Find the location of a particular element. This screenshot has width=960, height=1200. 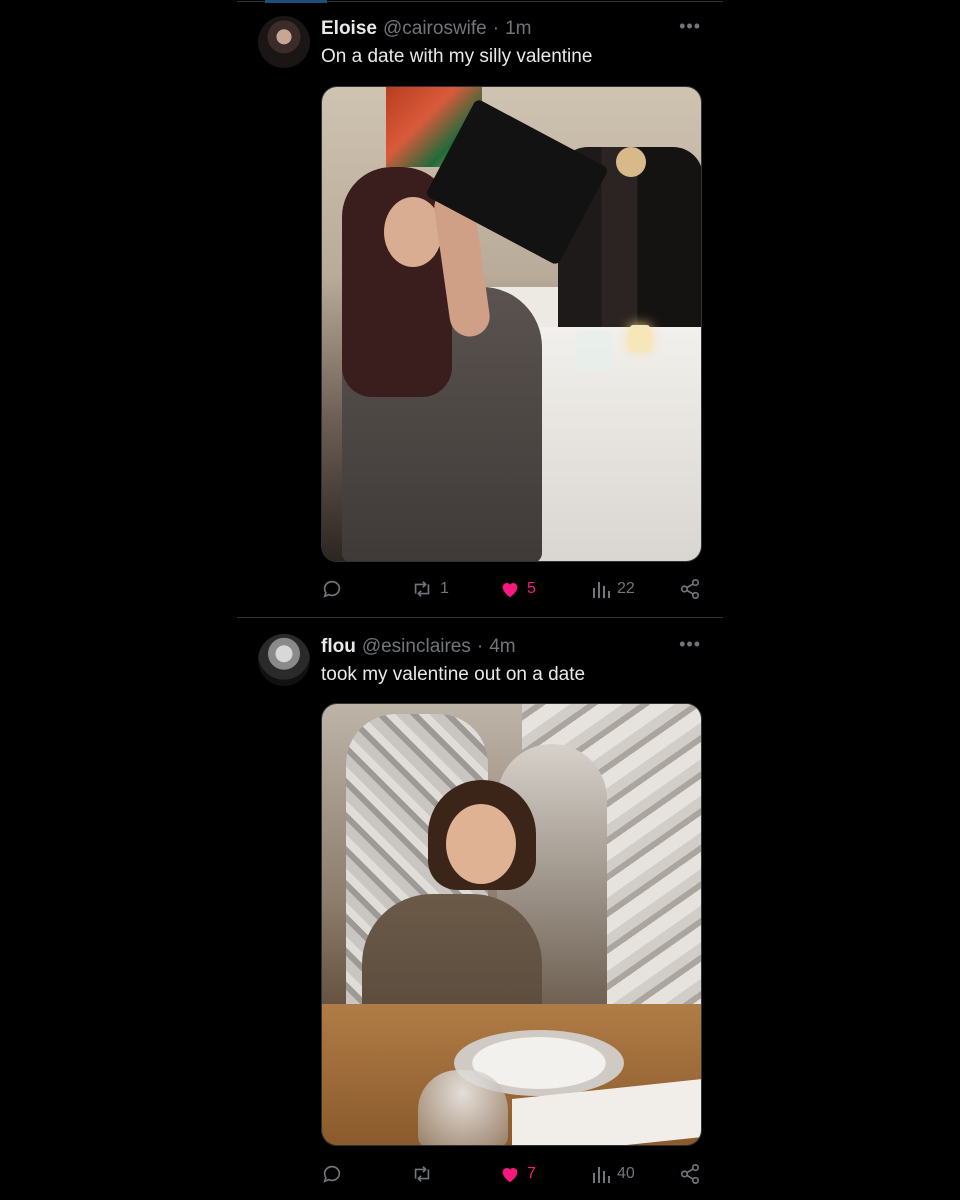

views-button: 22 is located at coordinates (613, 589).